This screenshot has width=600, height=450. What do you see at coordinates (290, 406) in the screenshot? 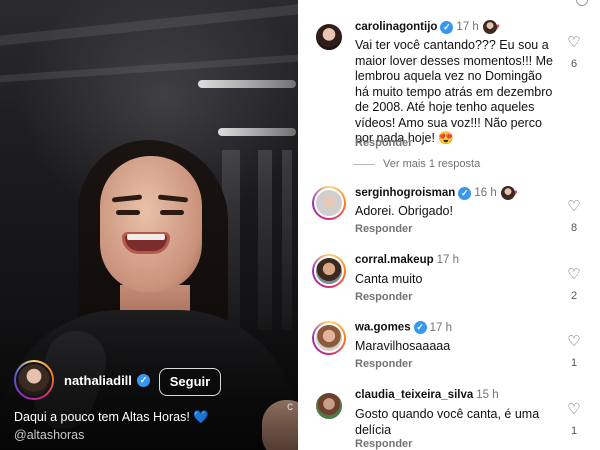
I see `overflow-text: c` at bounding box center [290, 406].